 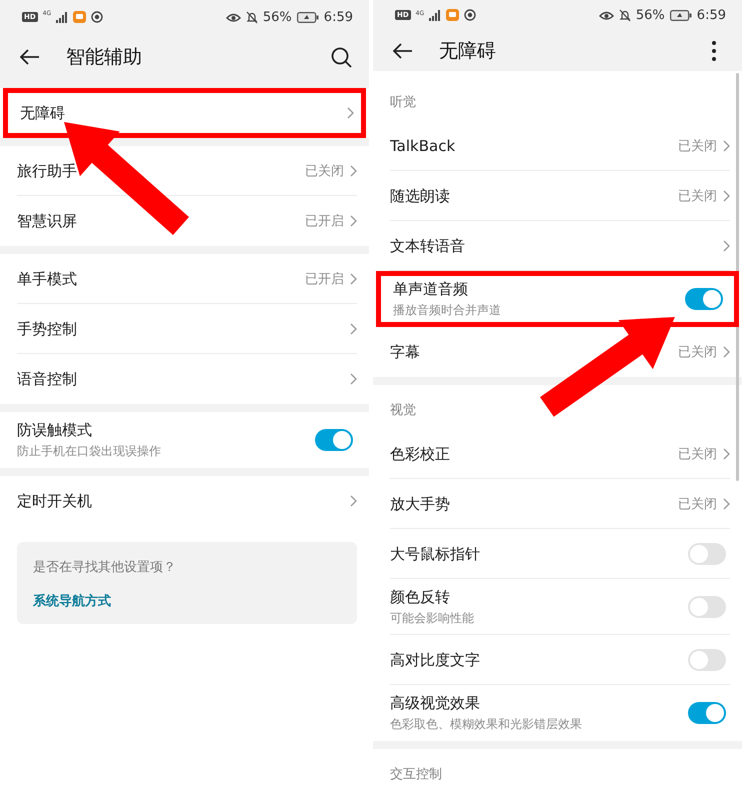 I want to click on search-button, so click(x=341, y=57).